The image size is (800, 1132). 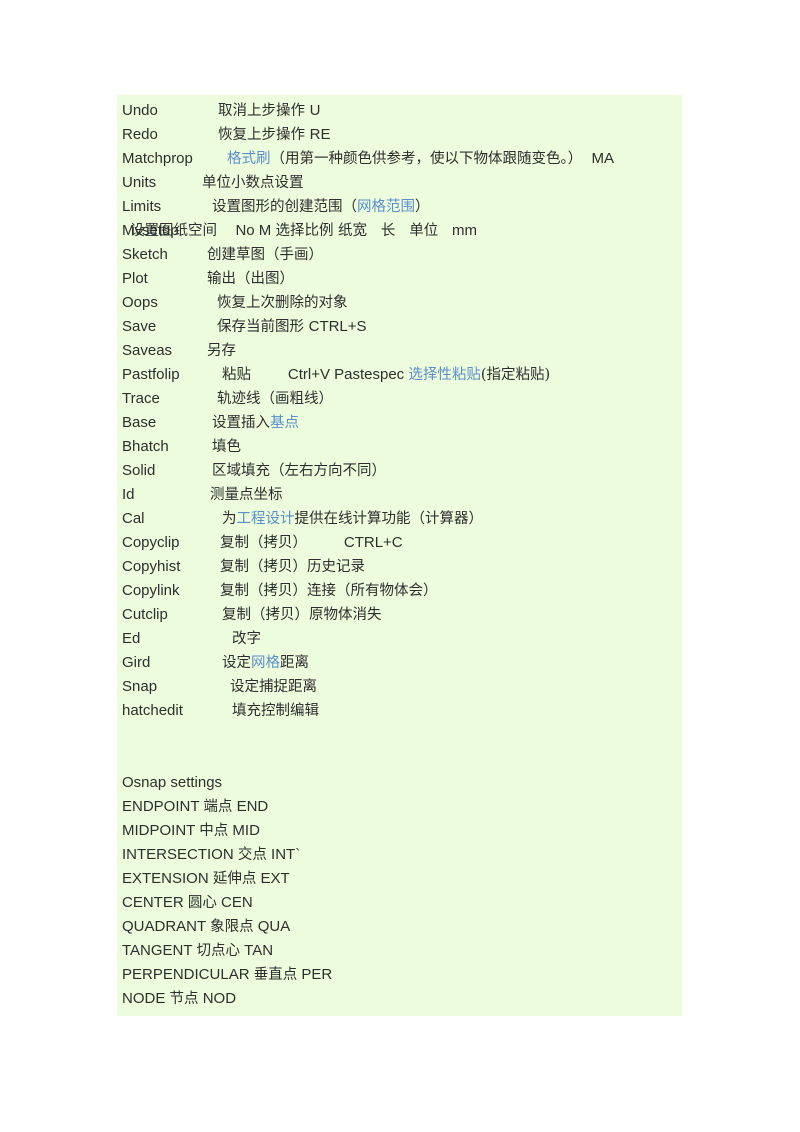 What do you see at coordinates (241, 423) in the screenshot?
I see `description-text: 设置插入` at bounding box center [241, 423].